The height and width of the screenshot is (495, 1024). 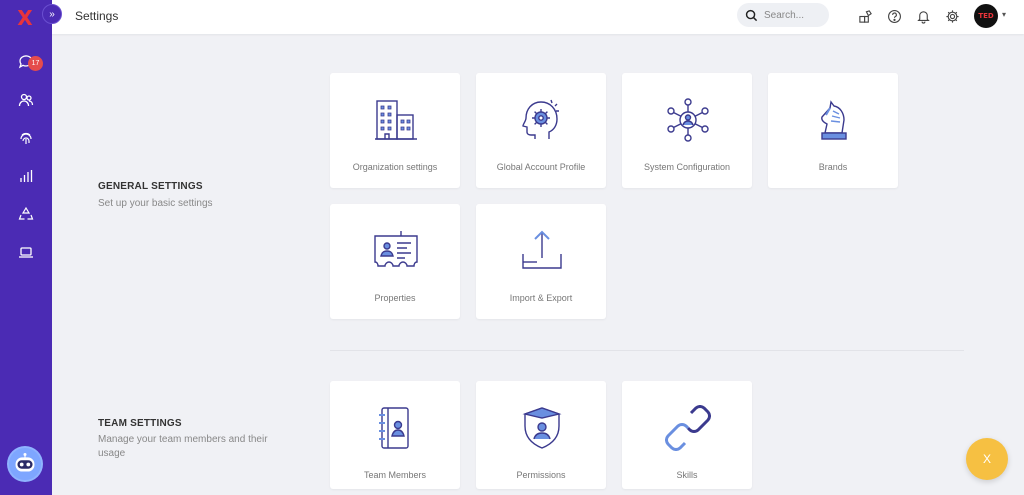 I want to click on card-brands: Brands, so click(x=833, y=130).